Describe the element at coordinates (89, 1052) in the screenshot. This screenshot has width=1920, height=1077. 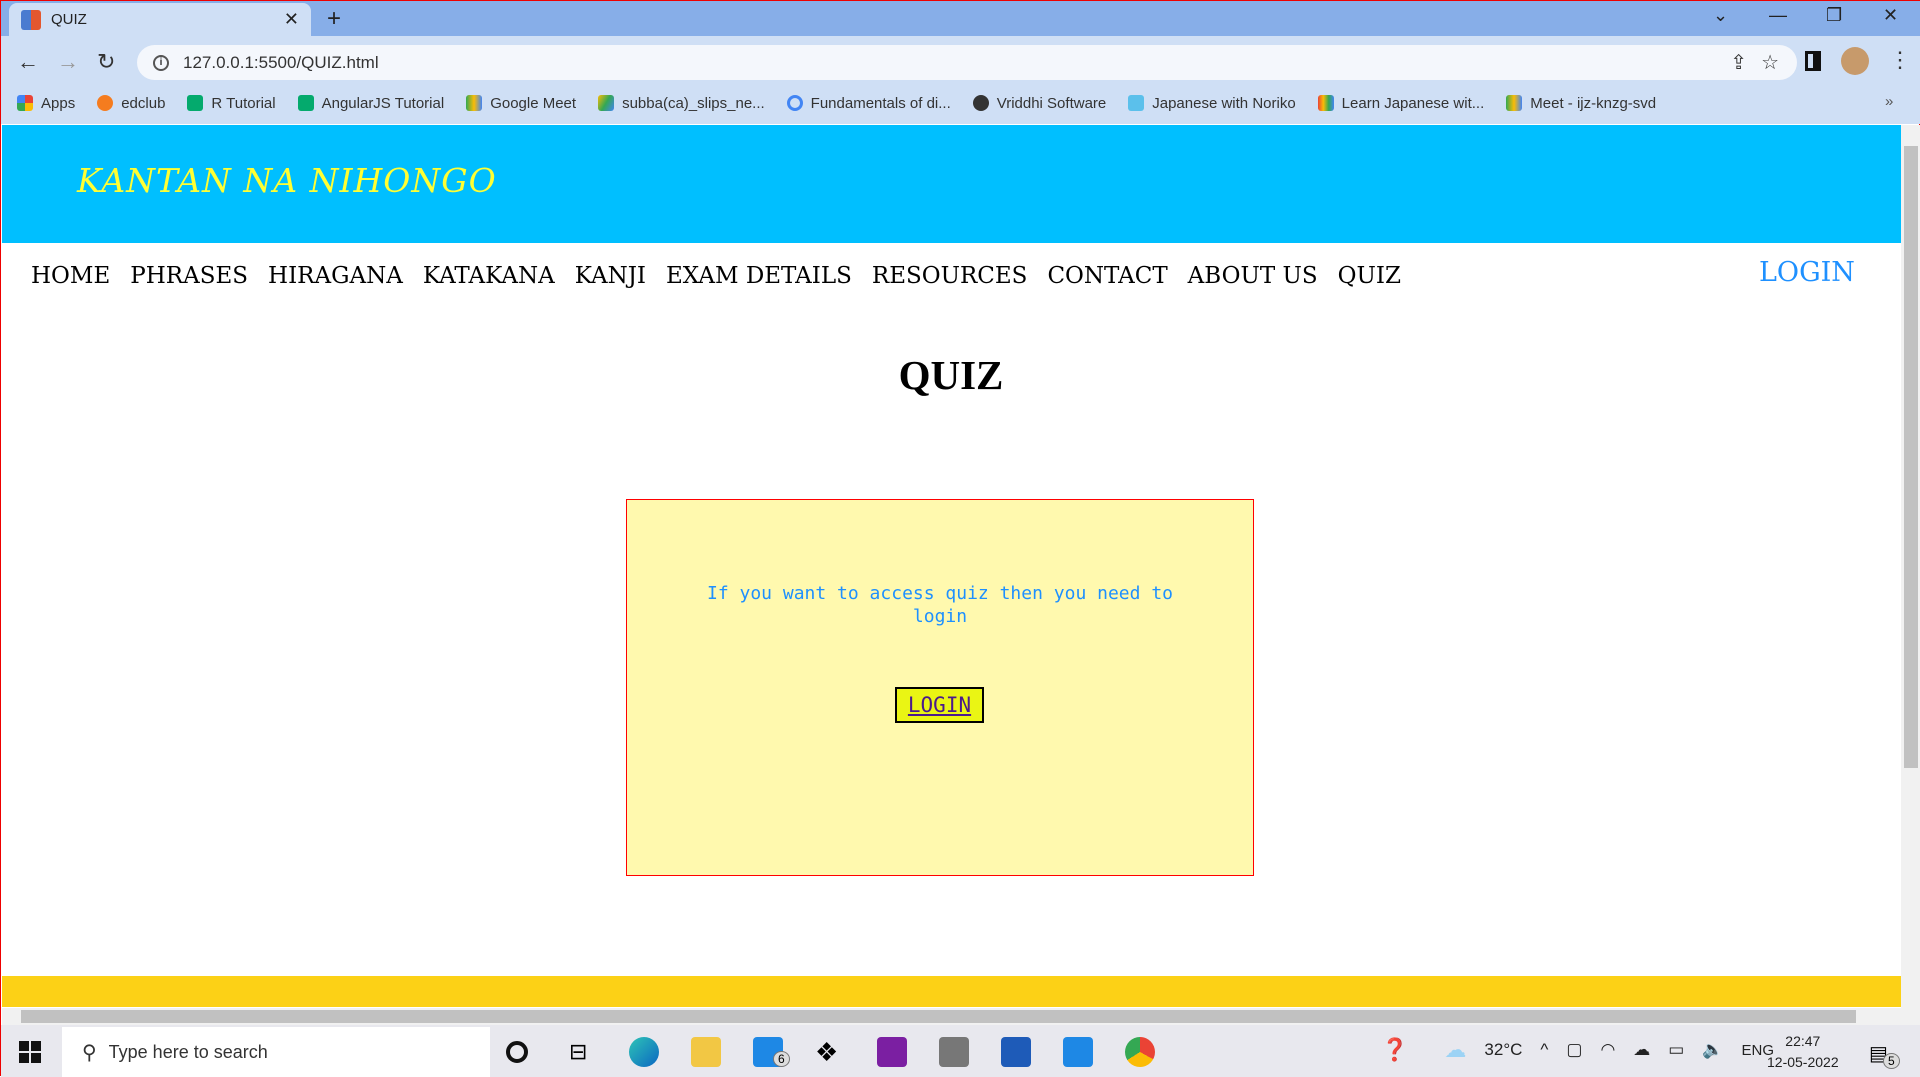
I see `search-icon: ⚲` at that location.